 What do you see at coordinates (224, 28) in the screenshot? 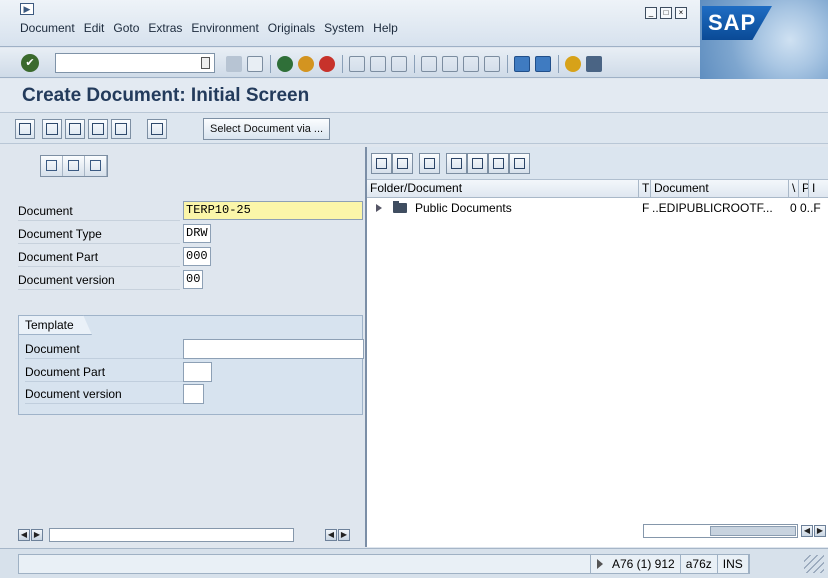
I see `menu-environment: Environment` at bounding box center [224, 28].